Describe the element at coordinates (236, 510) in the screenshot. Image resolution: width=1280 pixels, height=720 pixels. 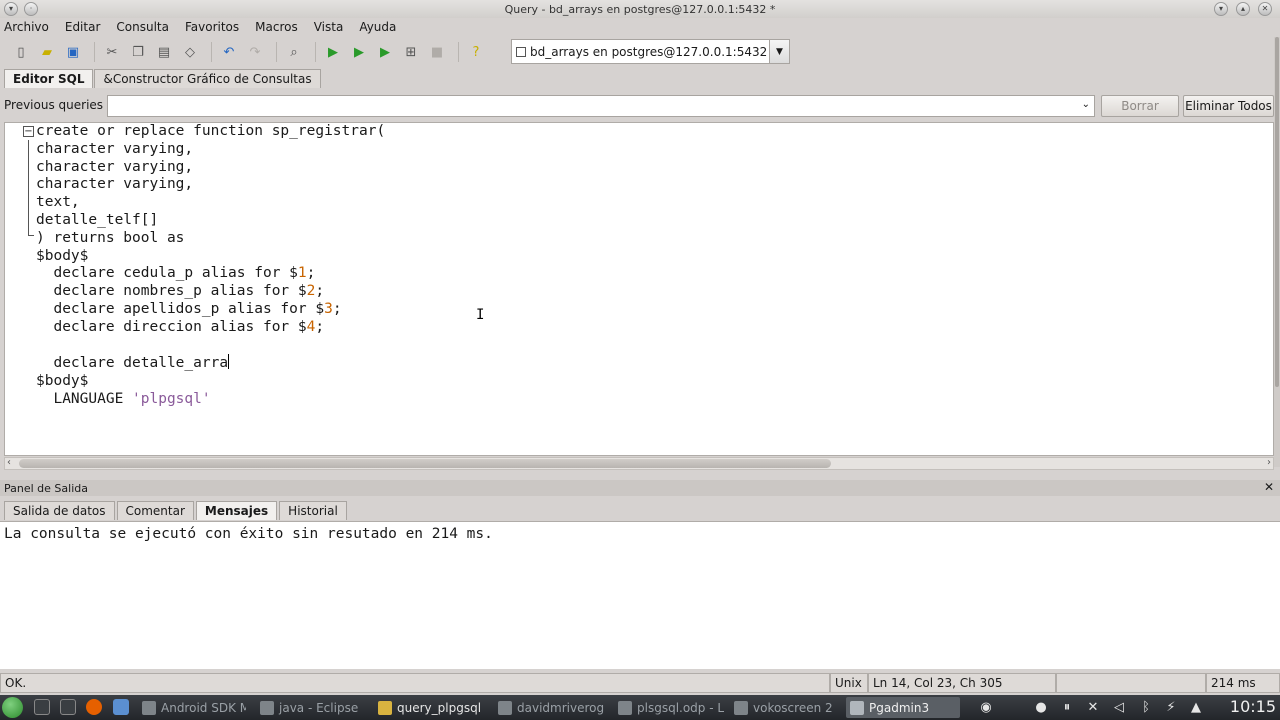
I see `tab-mensajes: Mensajes` at that location.